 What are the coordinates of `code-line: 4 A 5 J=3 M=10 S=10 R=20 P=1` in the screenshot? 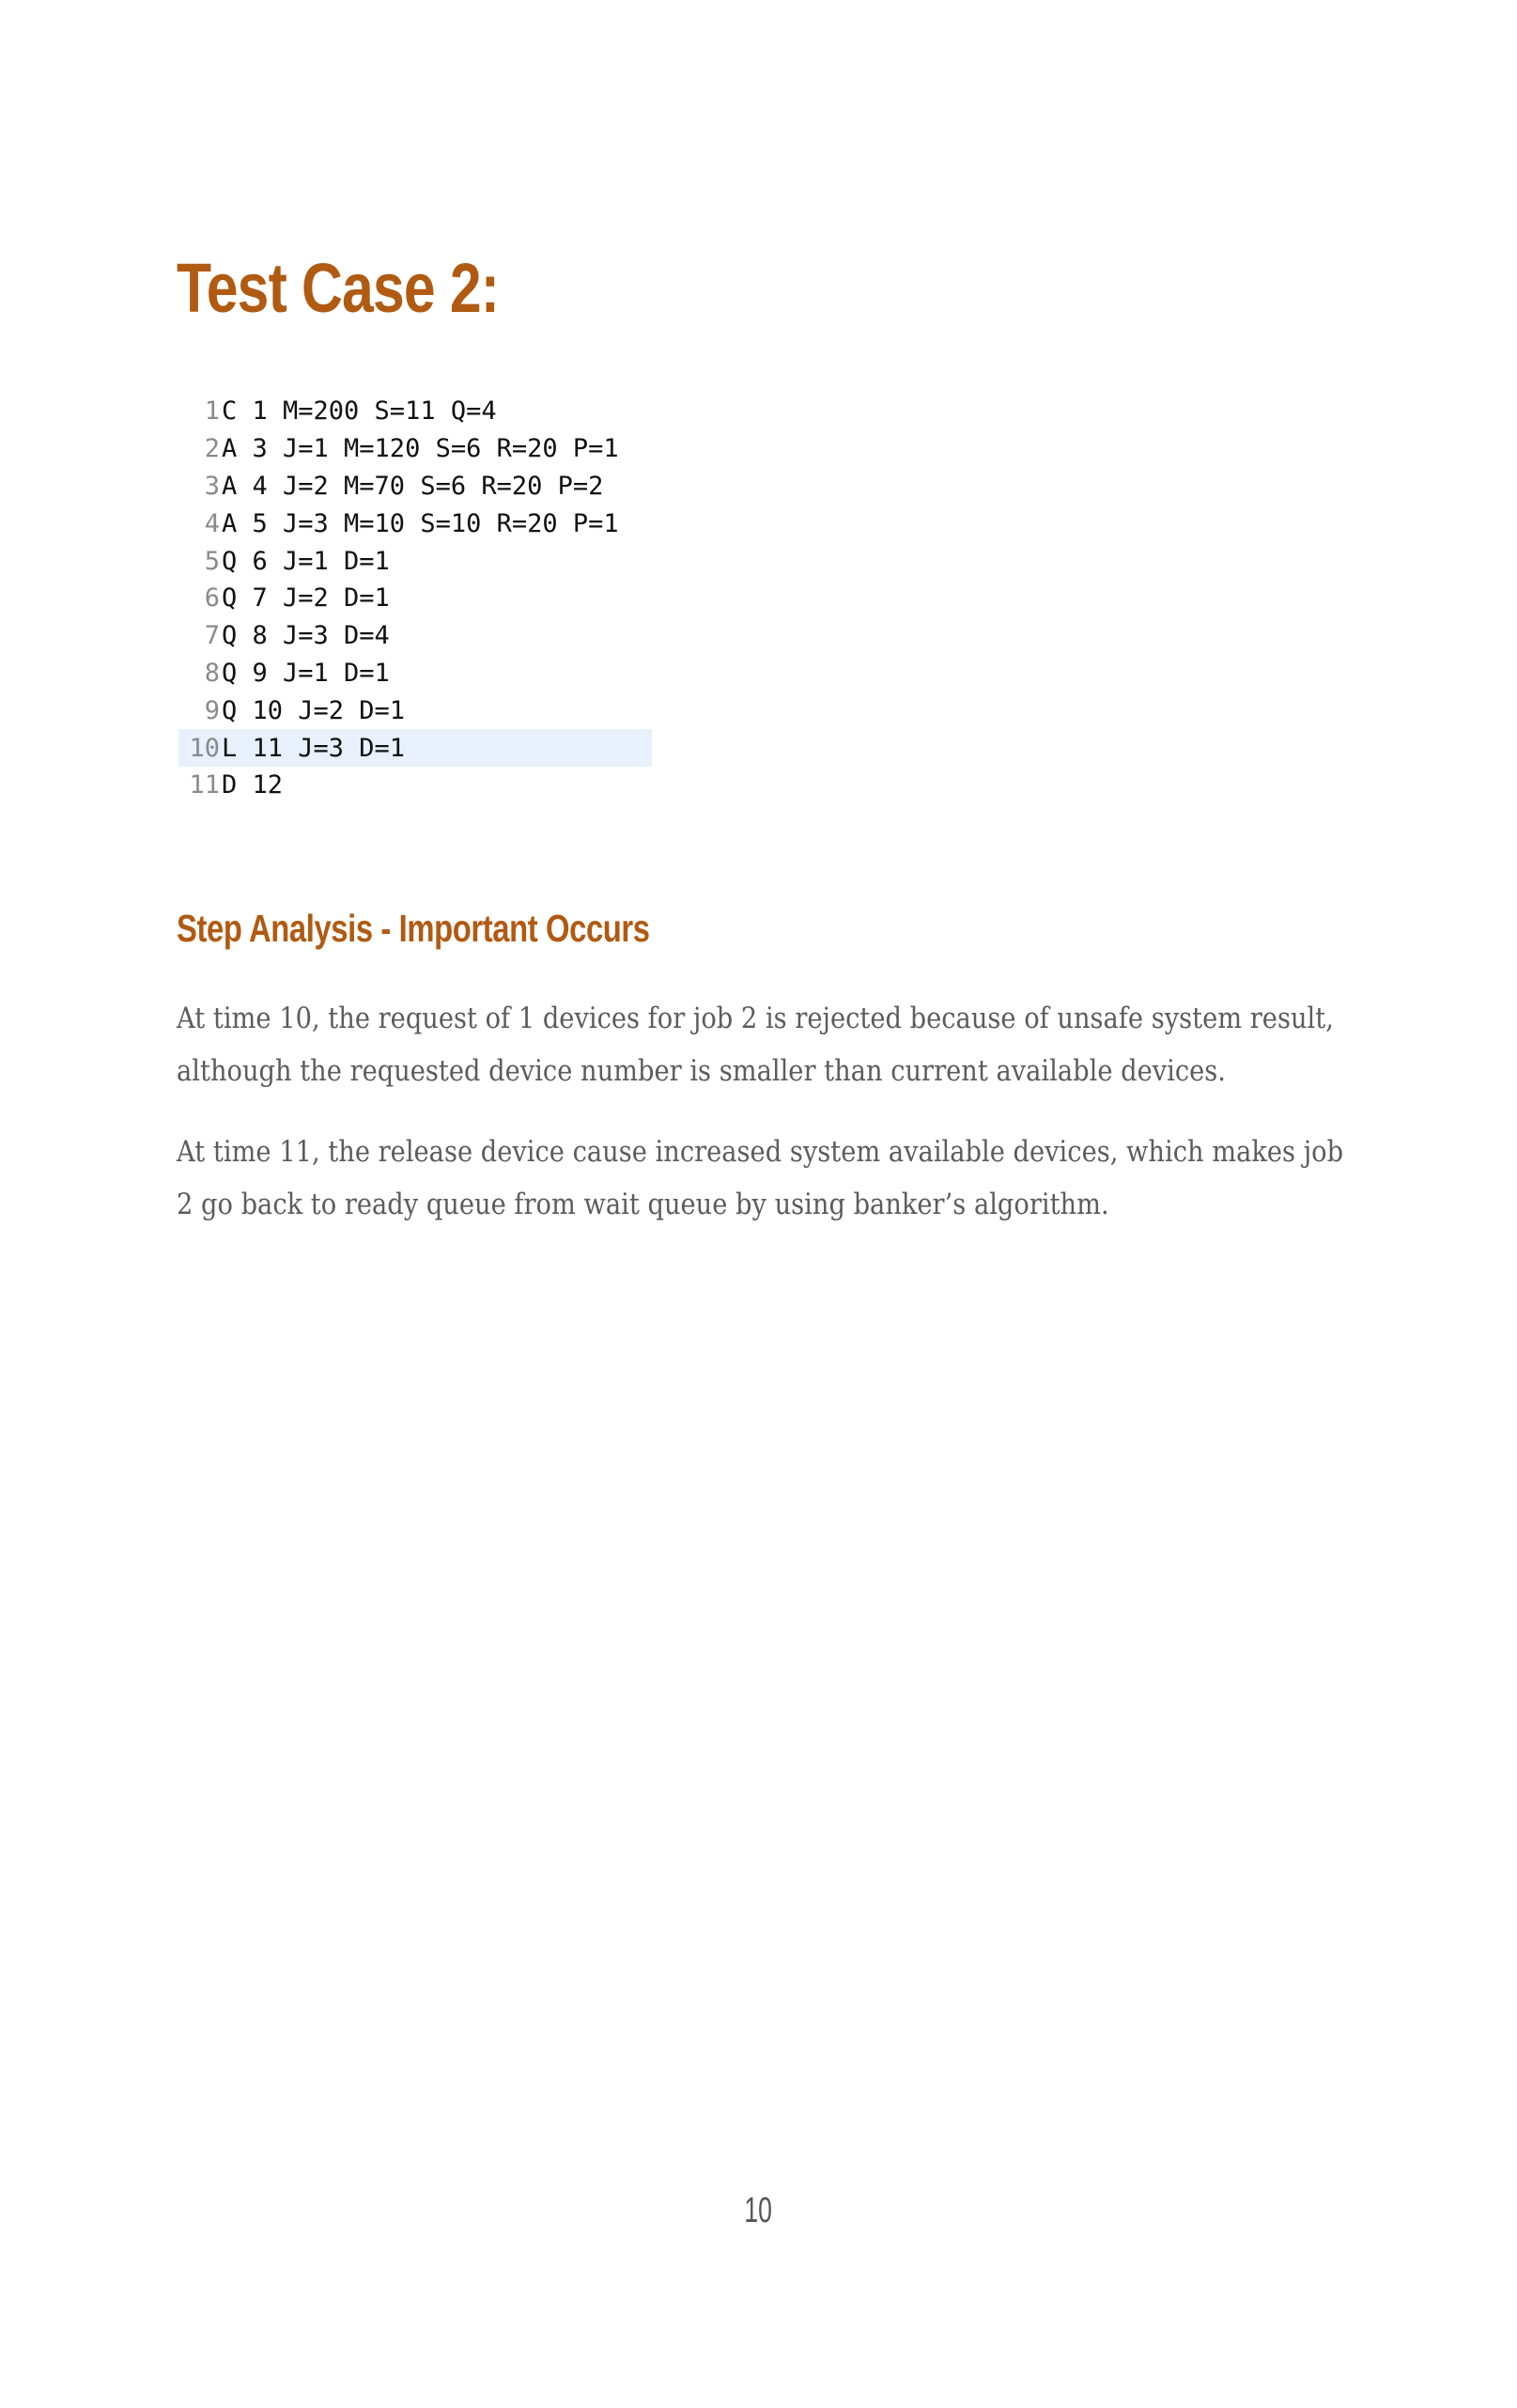 It's located at (415, 523).